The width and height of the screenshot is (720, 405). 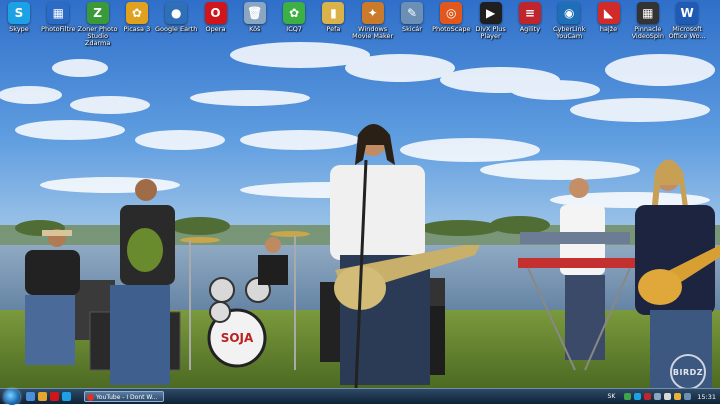 What do you see at coordinates (648, 396) in the screenshot?
I see `tray-agility-icon` at bounding box center [648, 396].